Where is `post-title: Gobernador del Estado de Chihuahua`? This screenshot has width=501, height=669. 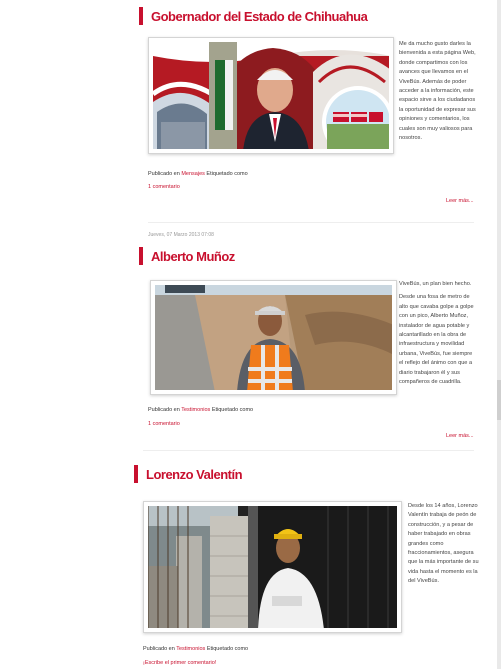
post-title: Gobernador del Estado de Chihuahua is located at coordinates (253, 16).